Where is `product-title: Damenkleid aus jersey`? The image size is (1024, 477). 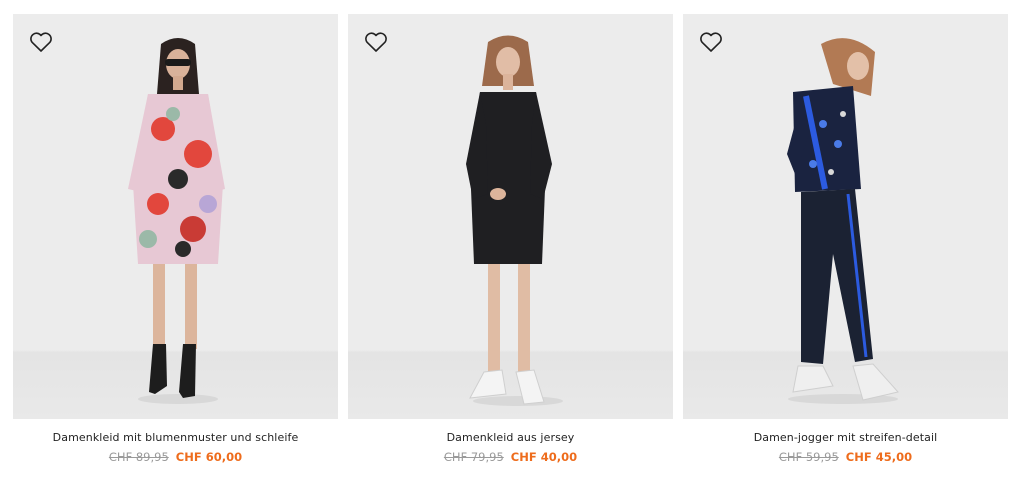
product-title: Damenkleid aus jersey is located at coordinates (510, 437).